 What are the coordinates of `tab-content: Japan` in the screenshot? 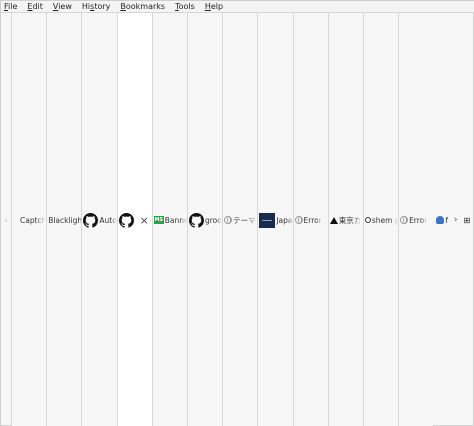 It's located at (275, 220).